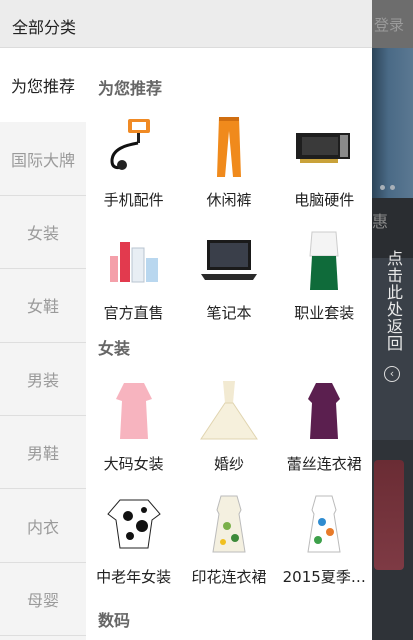 The image size is (413, 640). I want to click on category-label: 男装, so click(42, 380).